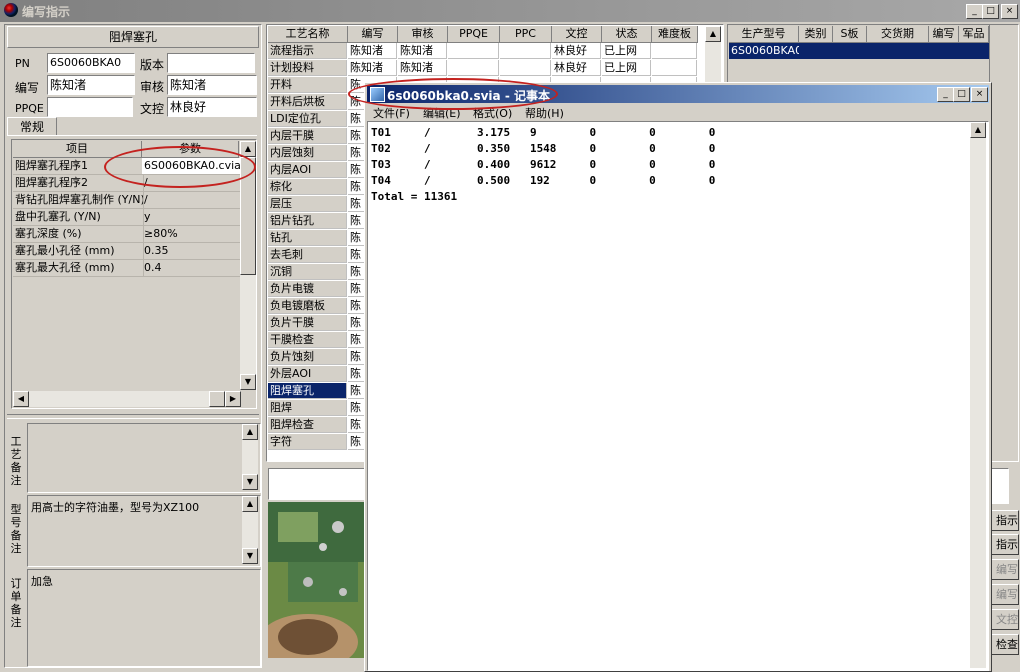 The width and height of the screenshot is (1020, 672). Describe the element at coordinates (144, 618) in the screenshot. I see `order-remark-box: 加急` at that location.